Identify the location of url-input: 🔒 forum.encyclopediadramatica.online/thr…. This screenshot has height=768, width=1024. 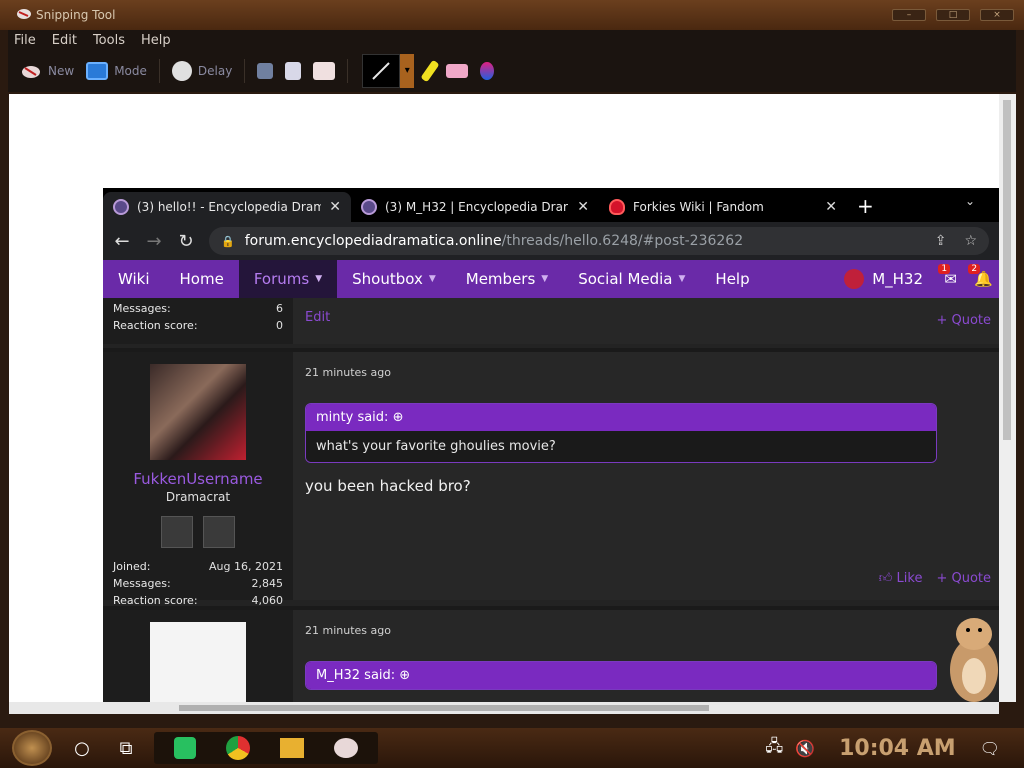
(599, 241).